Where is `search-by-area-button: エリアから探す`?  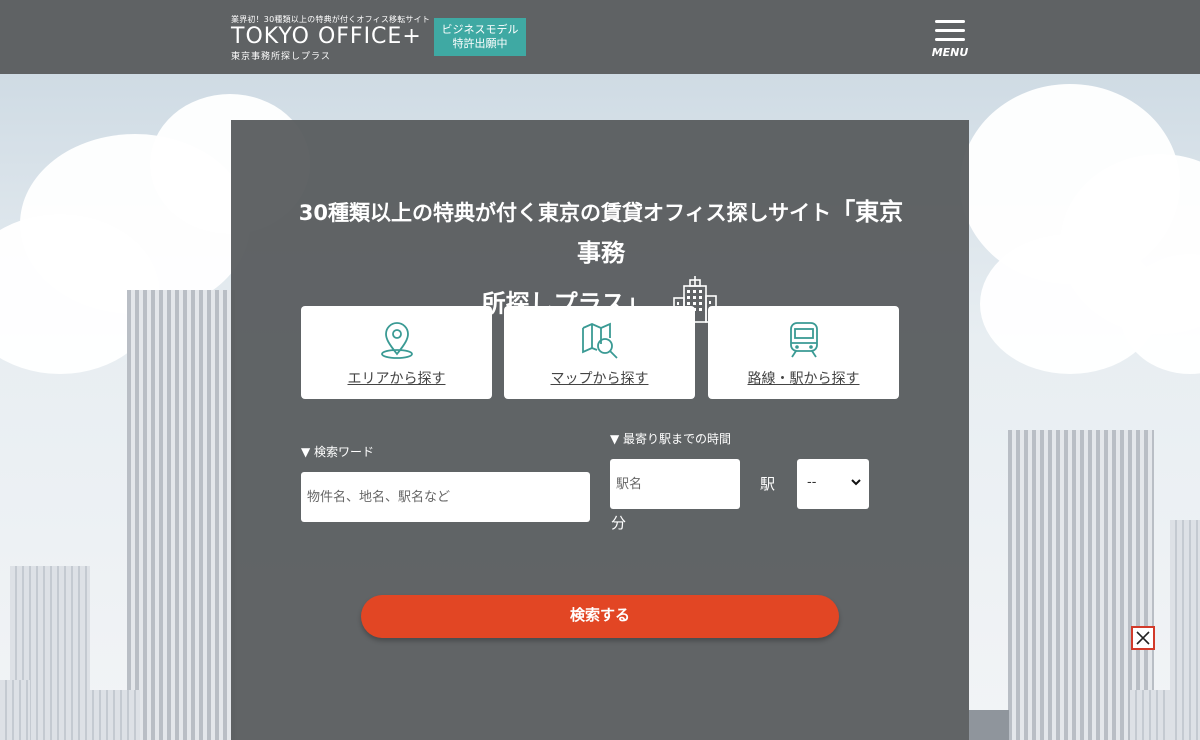
search-by-area-button: エリアから探す is located at coordinates (396, 352).